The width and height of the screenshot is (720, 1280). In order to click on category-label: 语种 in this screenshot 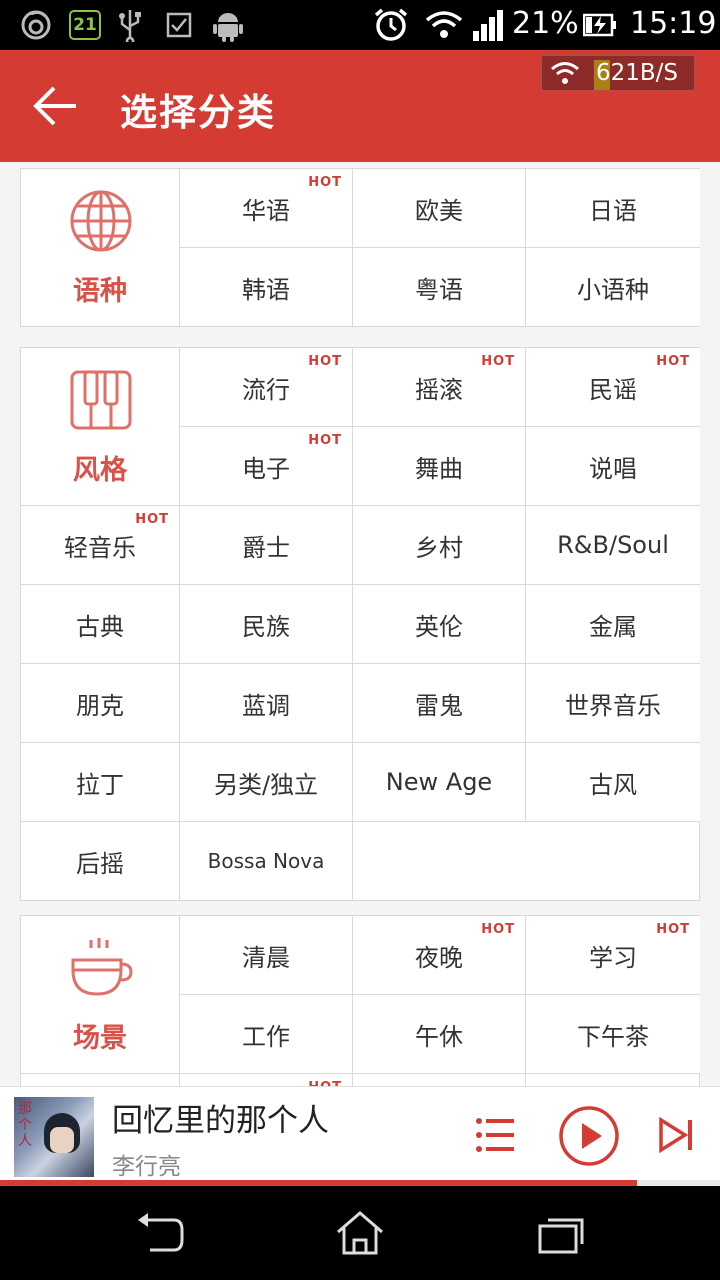, I will do `click(100, 291)`.